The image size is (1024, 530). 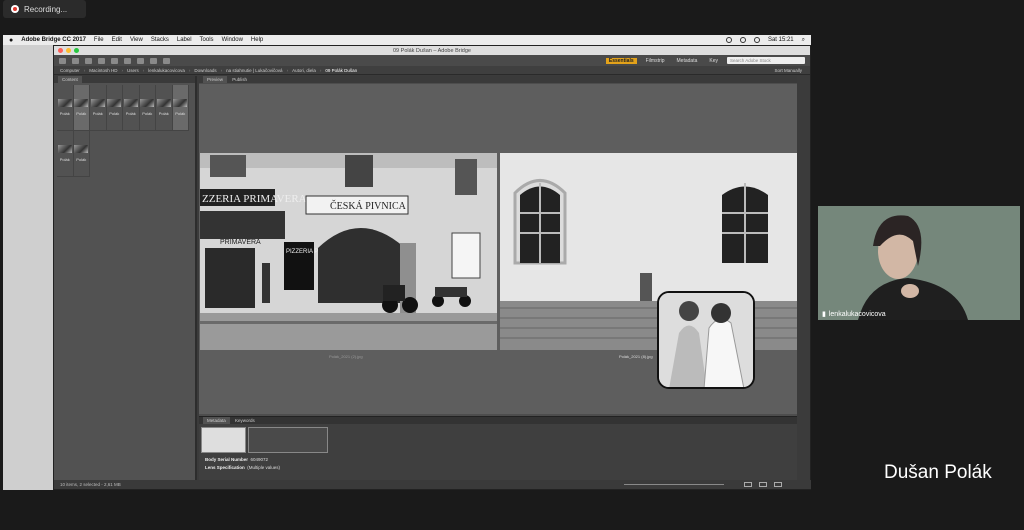 What do you see at coordinates (788, 70) in the screenshot?
I see `sort-dropdown: Sort Manually` at bounding box center [788, 70].